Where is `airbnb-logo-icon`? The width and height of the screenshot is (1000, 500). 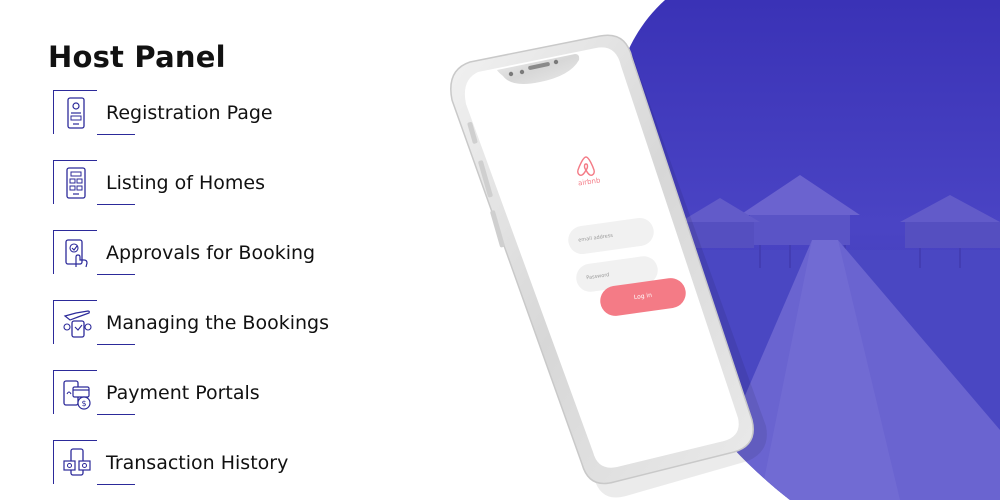
airbnb-logo-icon is located at coordinates (586, 166).